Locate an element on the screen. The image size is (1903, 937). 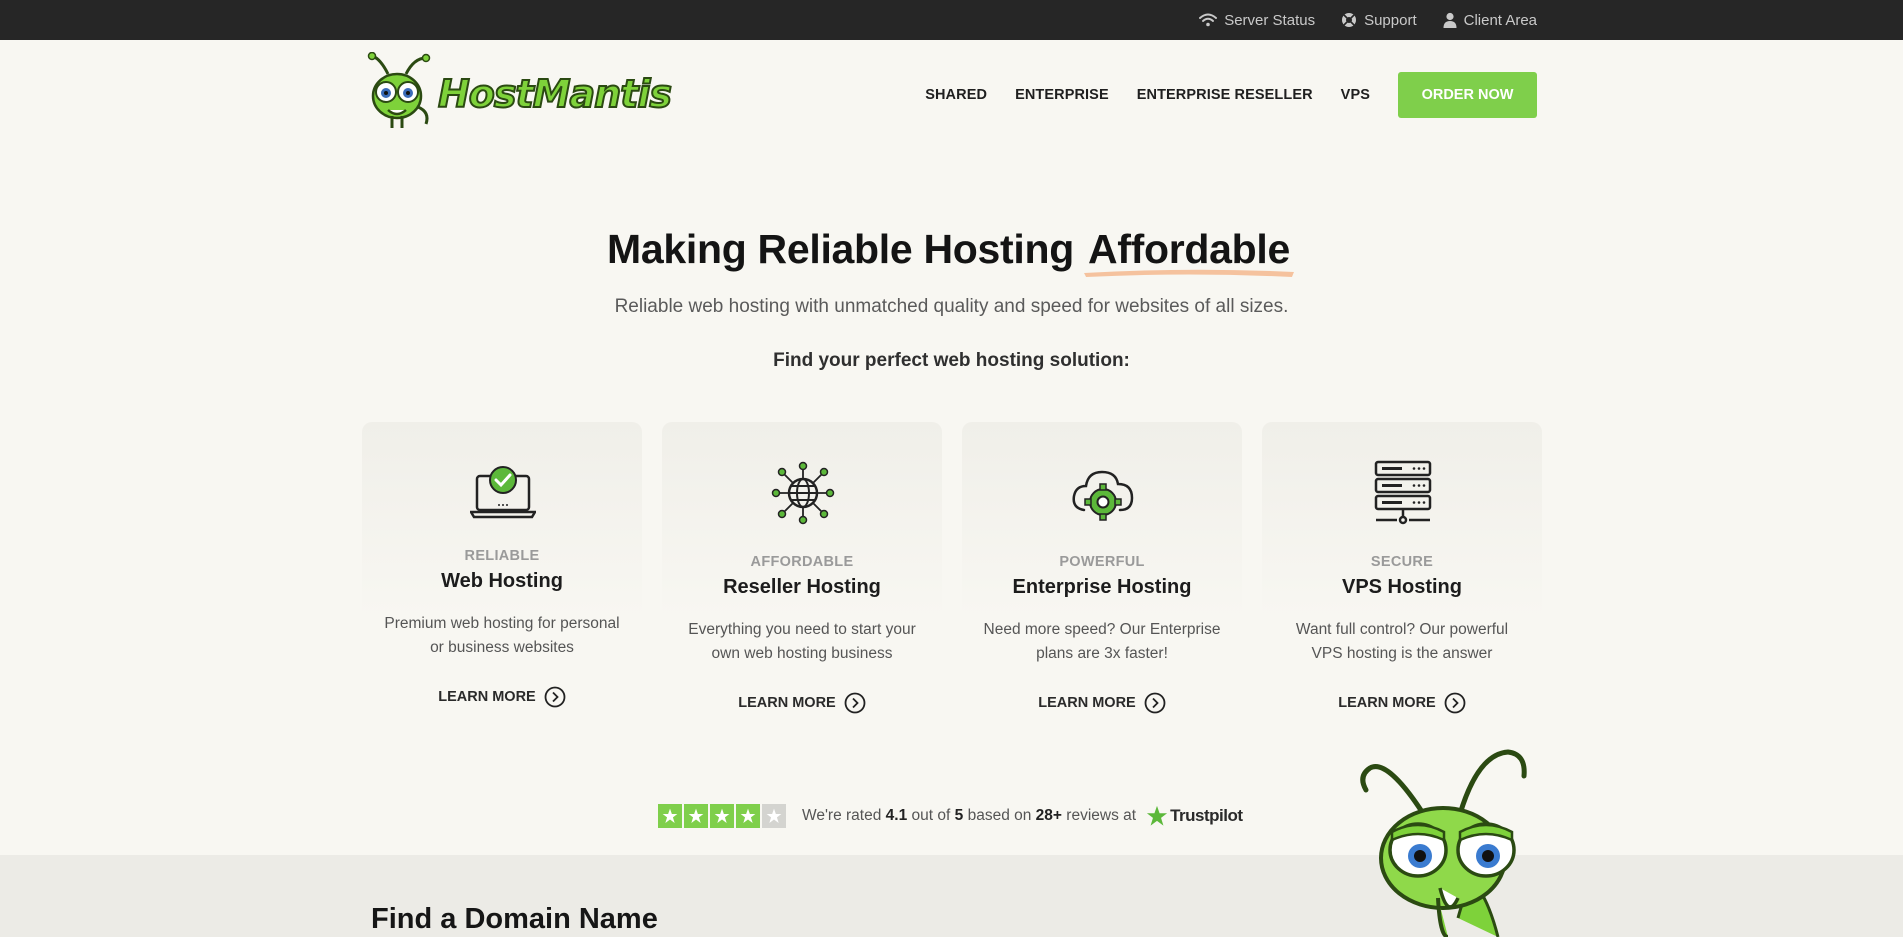
hero-title-main: Making Reliable Hosting is located at coordinates (840, 249).